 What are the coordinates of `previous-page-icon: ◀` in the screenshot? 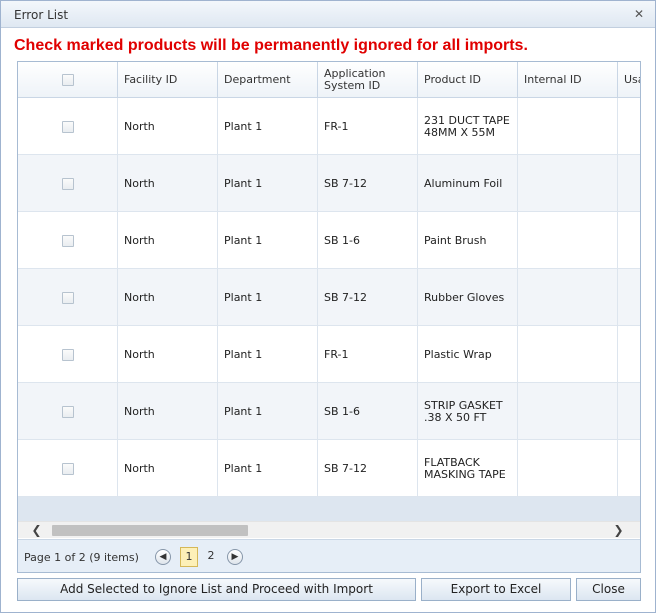 It's located at (163, 557).